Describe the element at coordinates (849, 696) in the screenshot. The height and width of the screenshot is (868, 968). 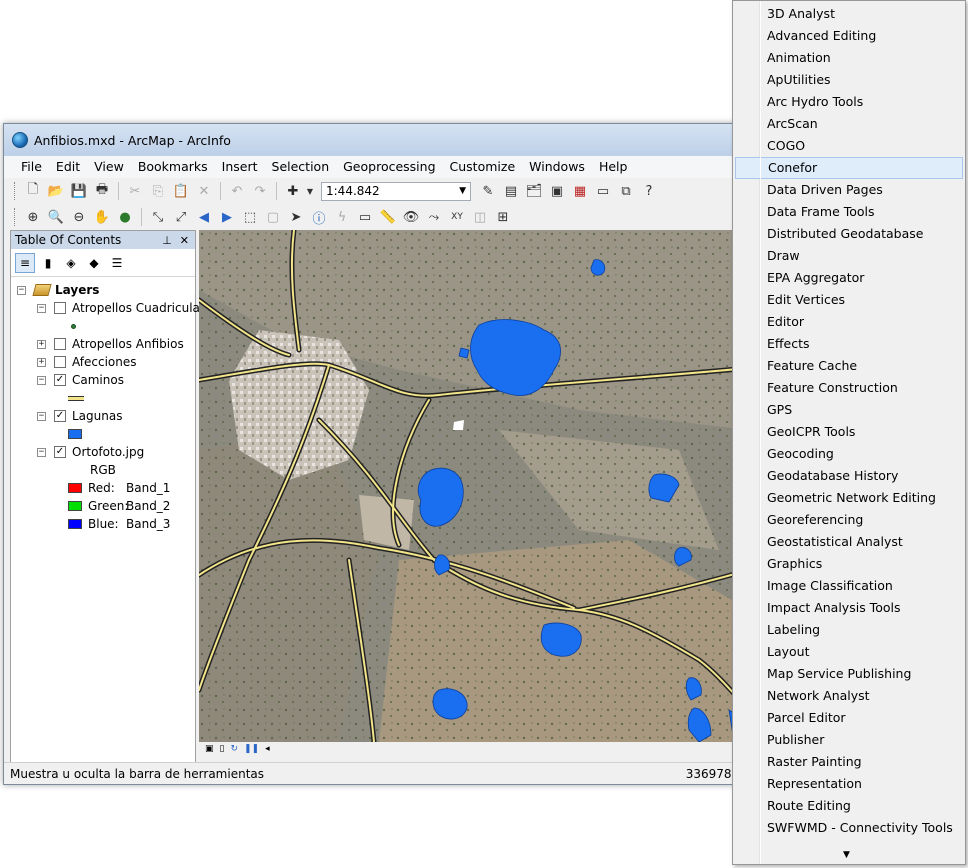
I see `menu-item-network-analyst: Network Analyst` at that location.